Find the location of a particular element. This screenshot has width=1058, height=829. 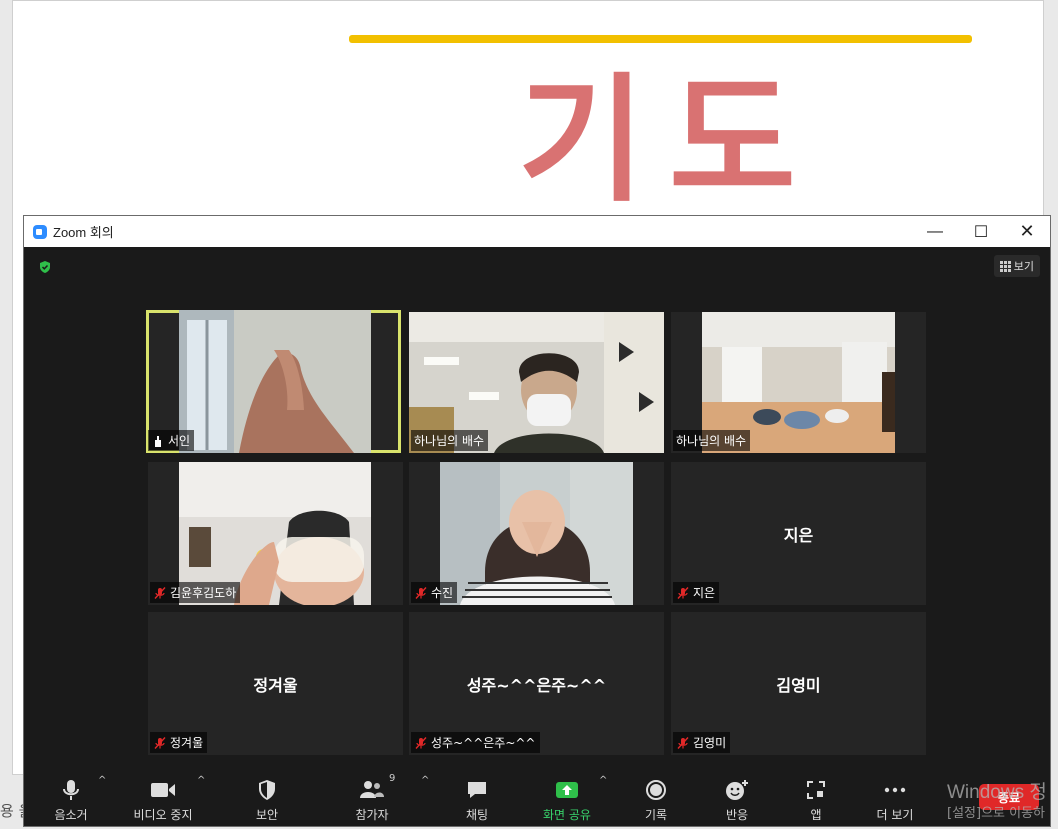

participant-tile: 김윤후김도하 is located at coordinates (275, 533).